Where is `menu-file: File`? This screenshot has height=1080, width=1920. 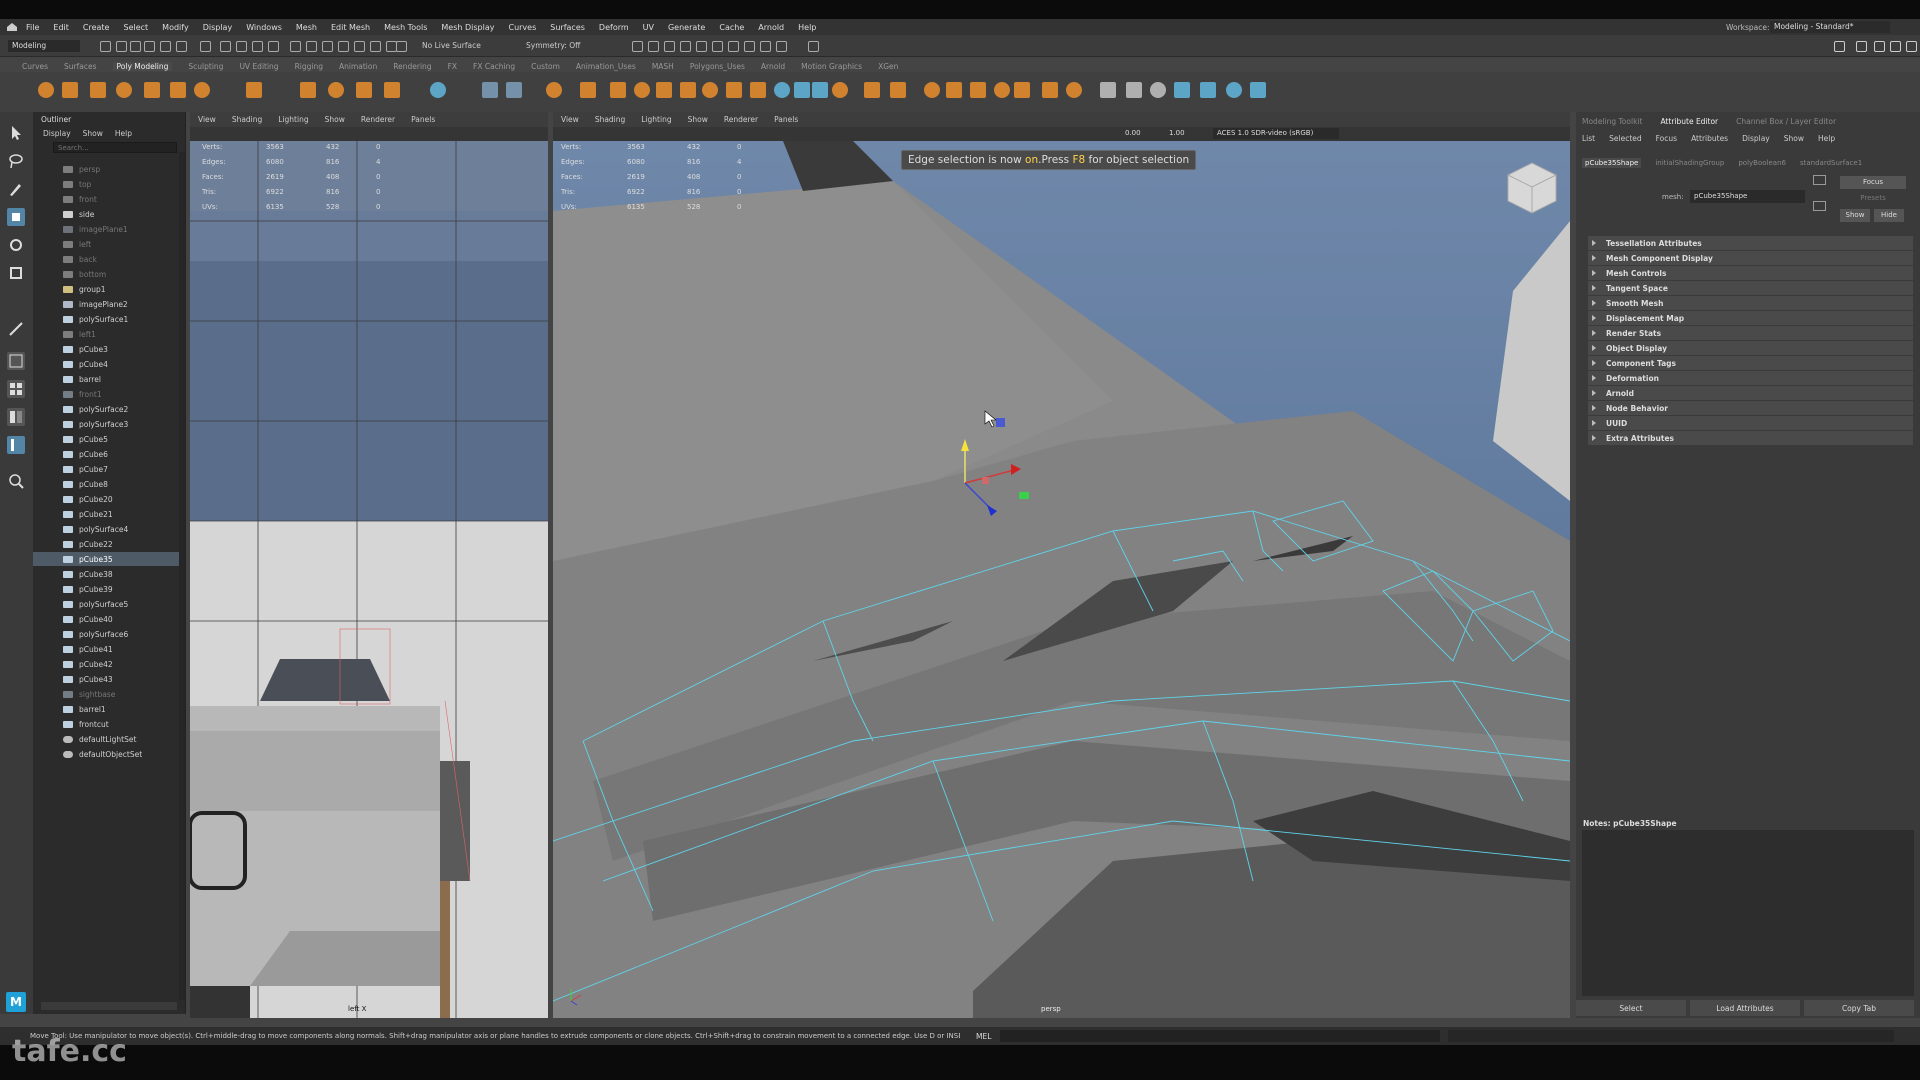 menu-file: File is located at coordinates (32, 27).